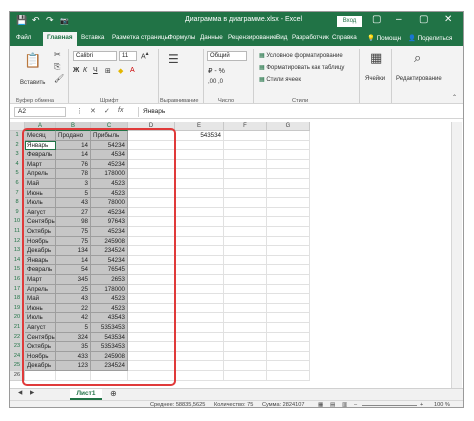  I want to click on conditional-format-button: ▦ Условное форматирование, so click(301, 55).